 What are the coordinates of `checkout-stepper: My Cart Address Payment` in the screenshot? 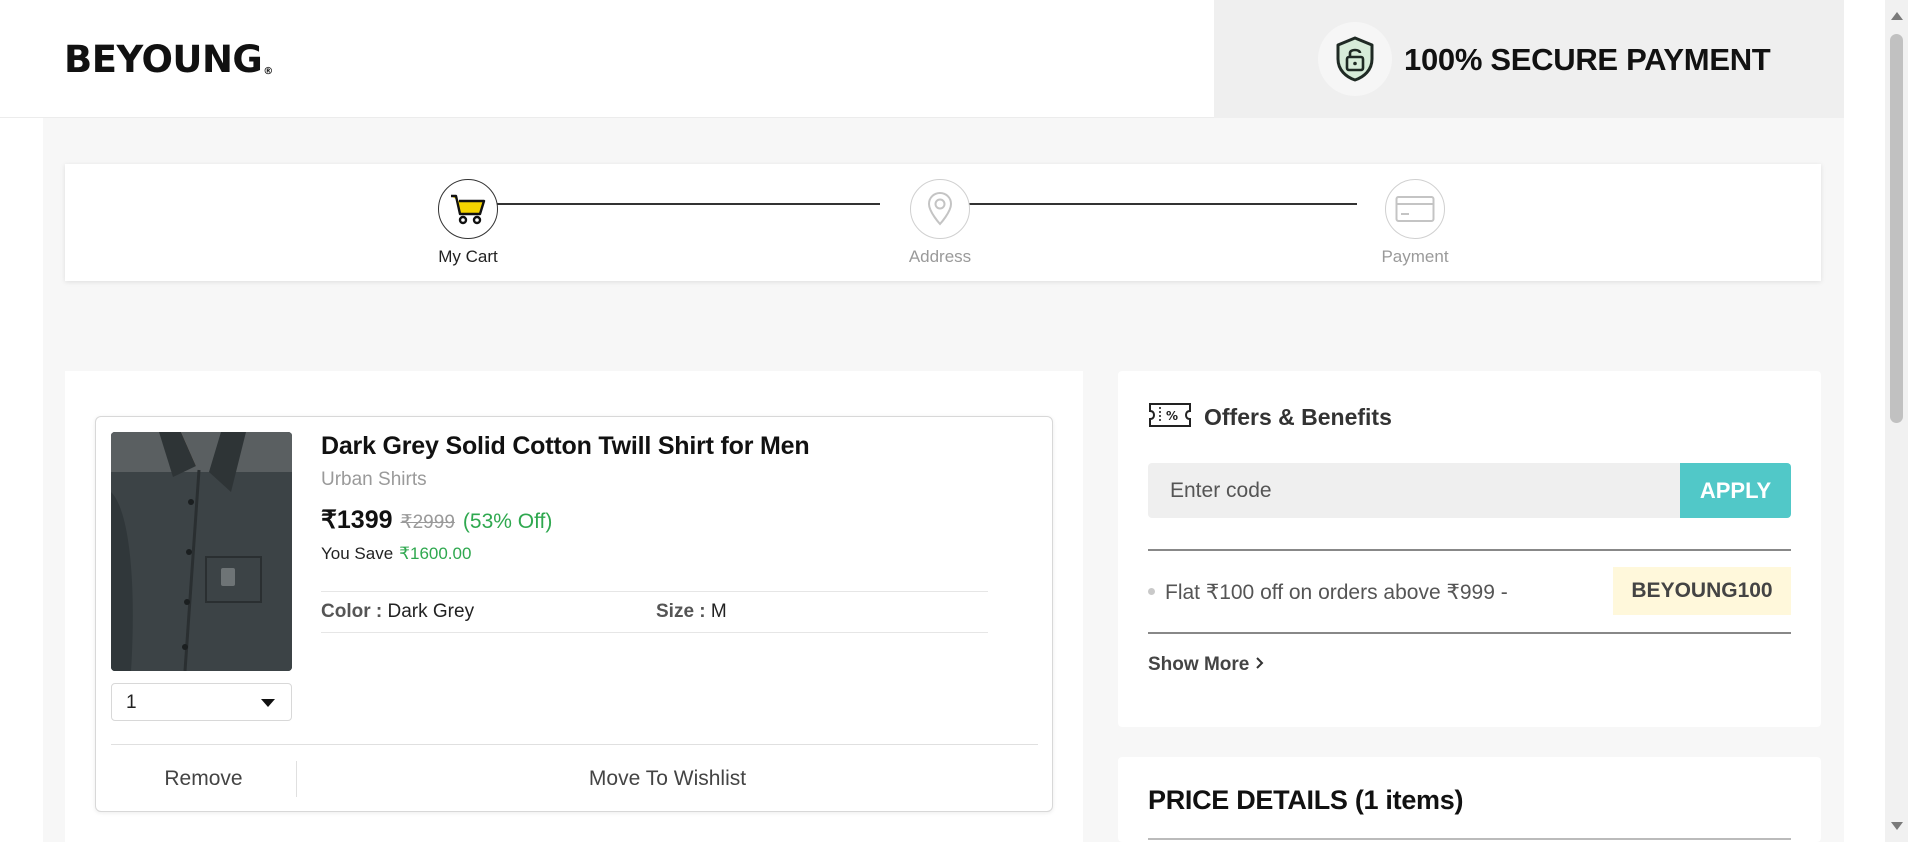 It's located at (943, 222).